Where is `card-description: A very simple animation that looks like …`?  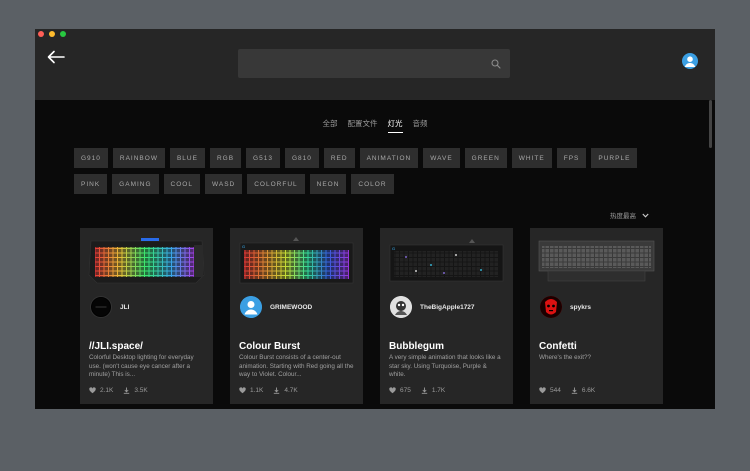 card-description: A very simple animation that looks like … is located at coordinates (445, 366).